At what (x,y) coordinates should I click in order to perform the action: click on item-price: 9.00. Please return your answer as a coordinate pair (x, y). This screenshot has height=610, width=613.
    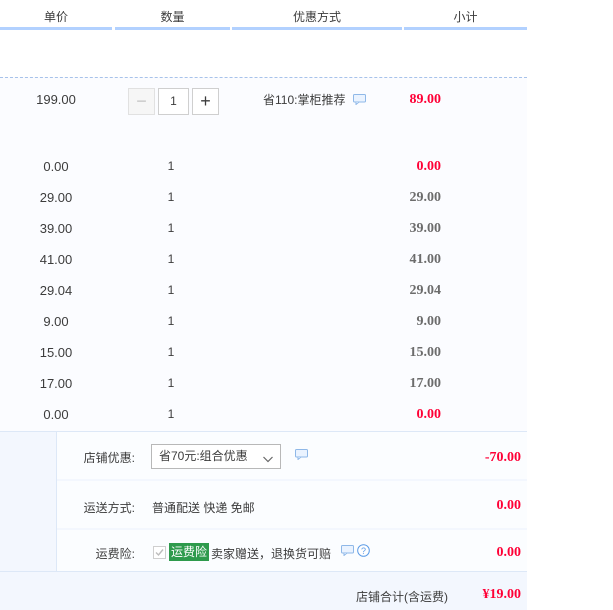
    Looking at the image, I should click on (56, 321).